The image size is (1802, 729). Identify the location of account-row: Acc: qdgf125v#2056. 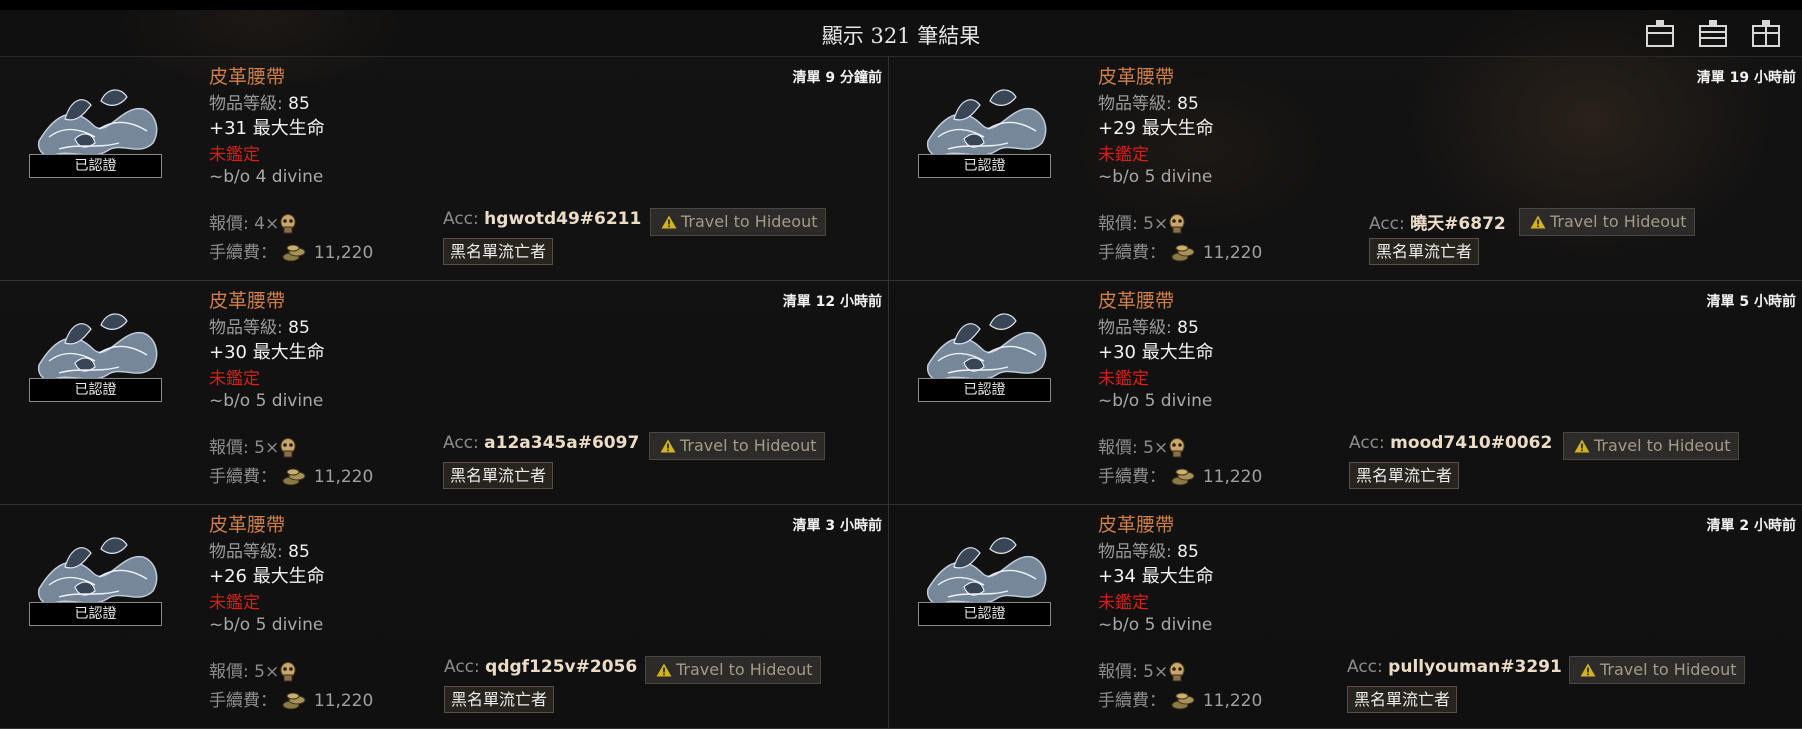
(540, 667).